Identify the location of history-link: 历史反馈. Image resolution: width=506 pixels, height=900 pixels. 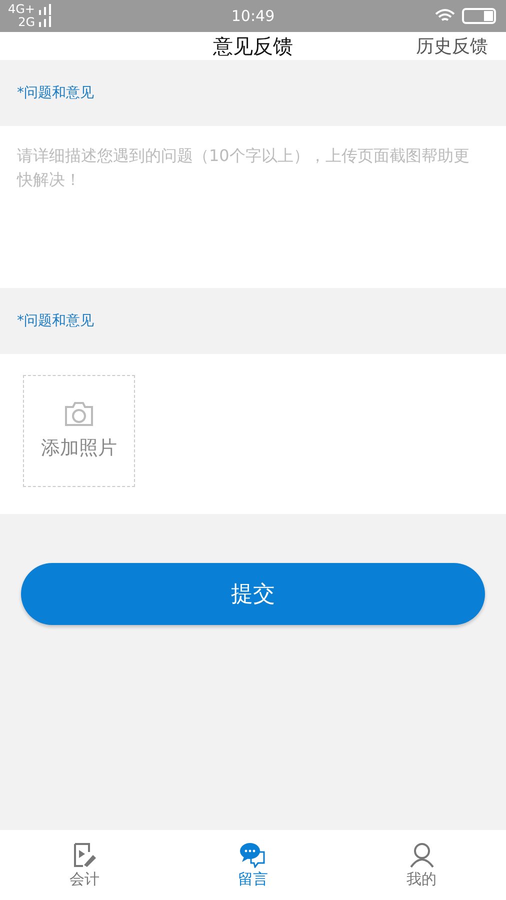
(452, 46).